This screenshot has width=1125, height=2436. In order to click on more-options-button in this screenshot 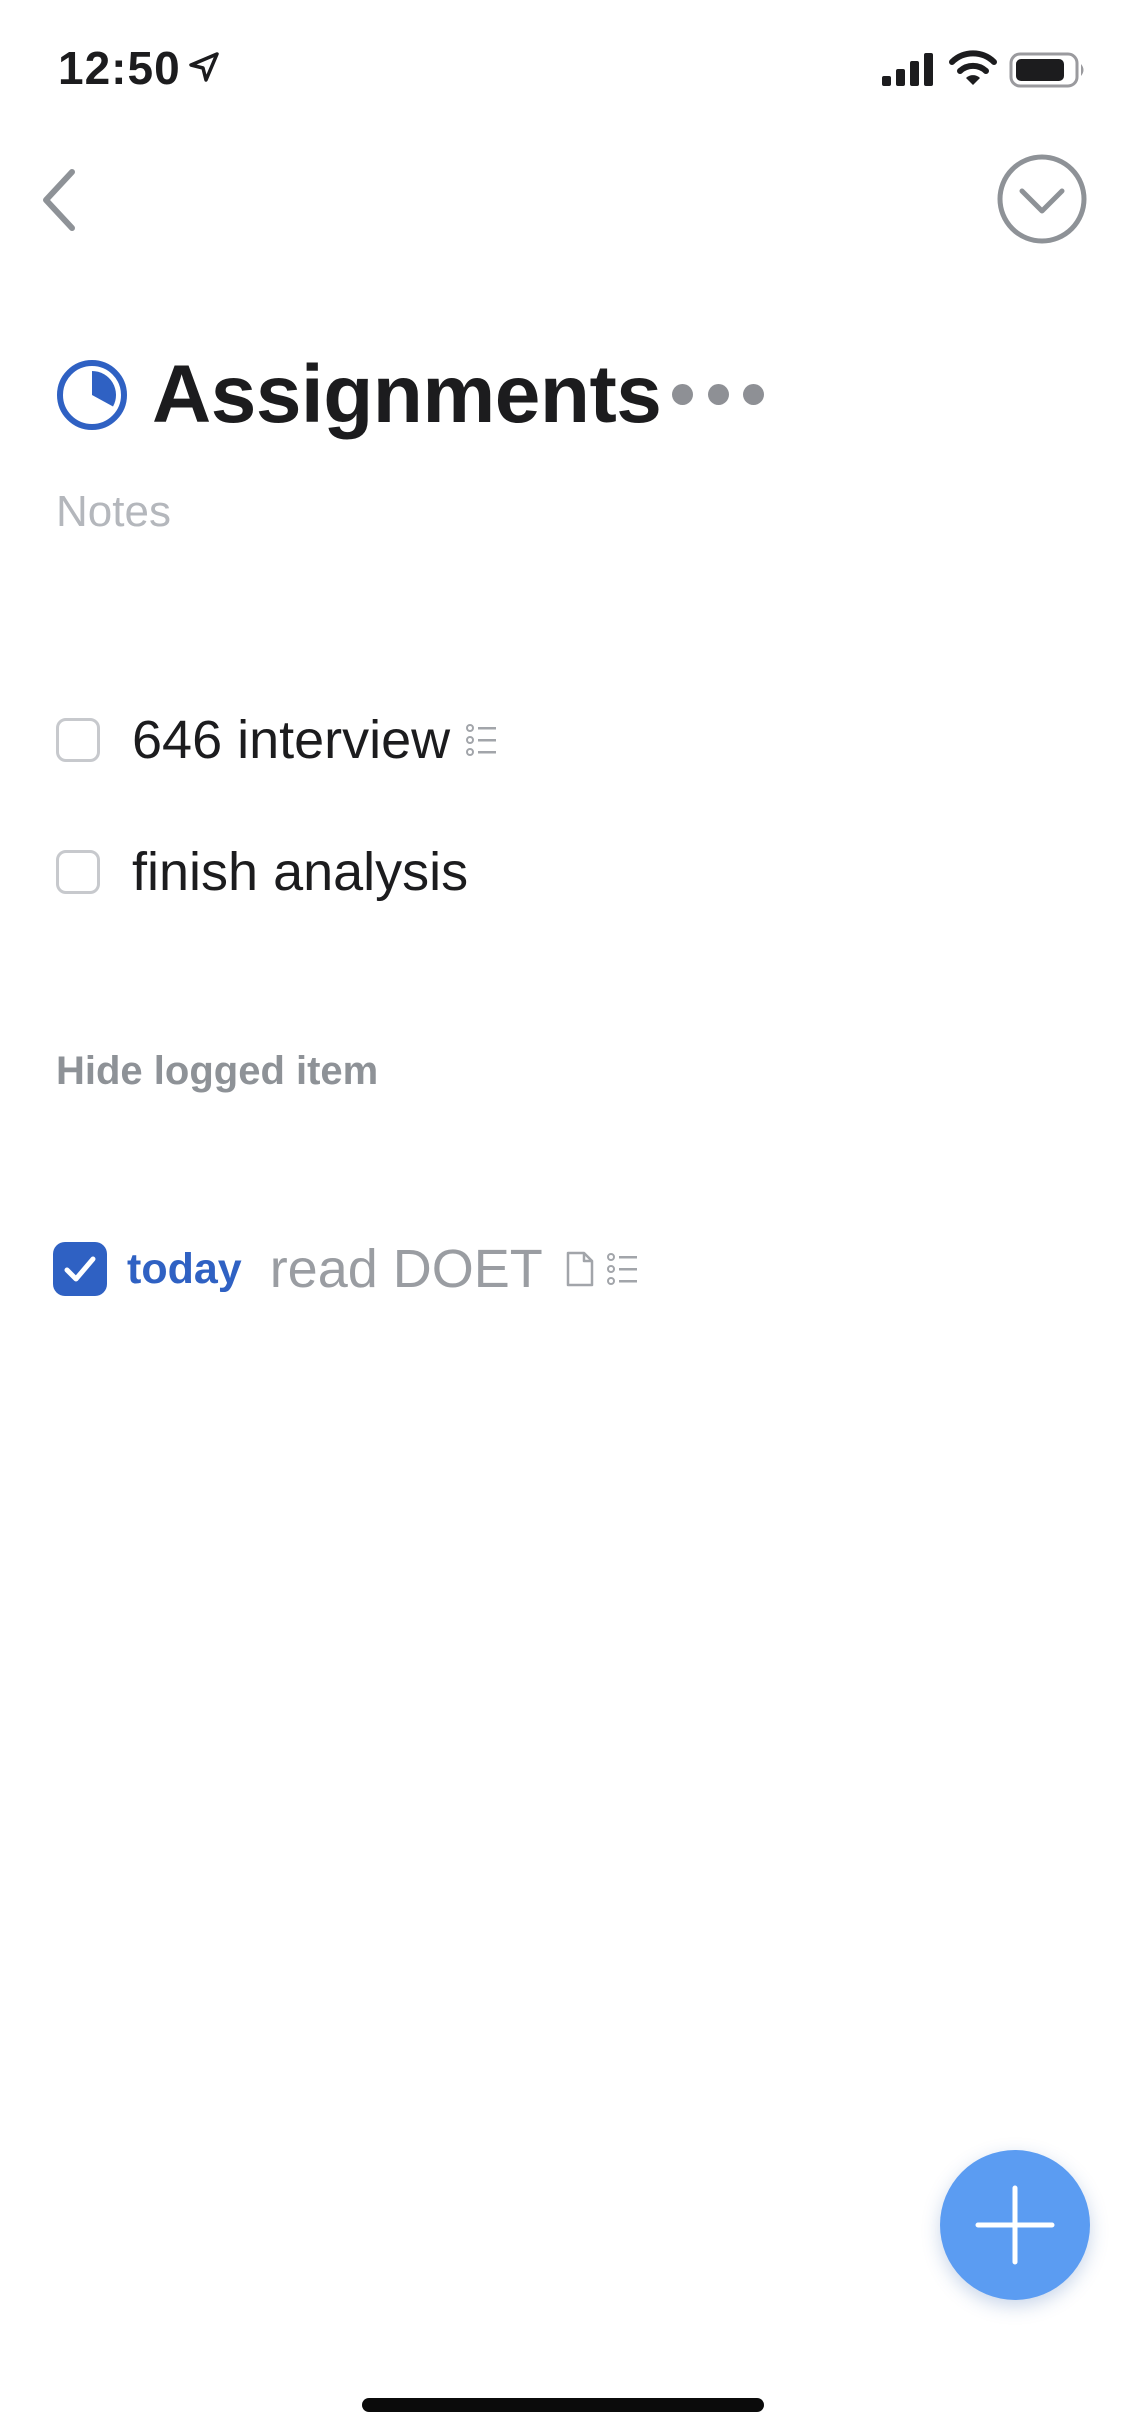, I will do `click(718, 394)`.